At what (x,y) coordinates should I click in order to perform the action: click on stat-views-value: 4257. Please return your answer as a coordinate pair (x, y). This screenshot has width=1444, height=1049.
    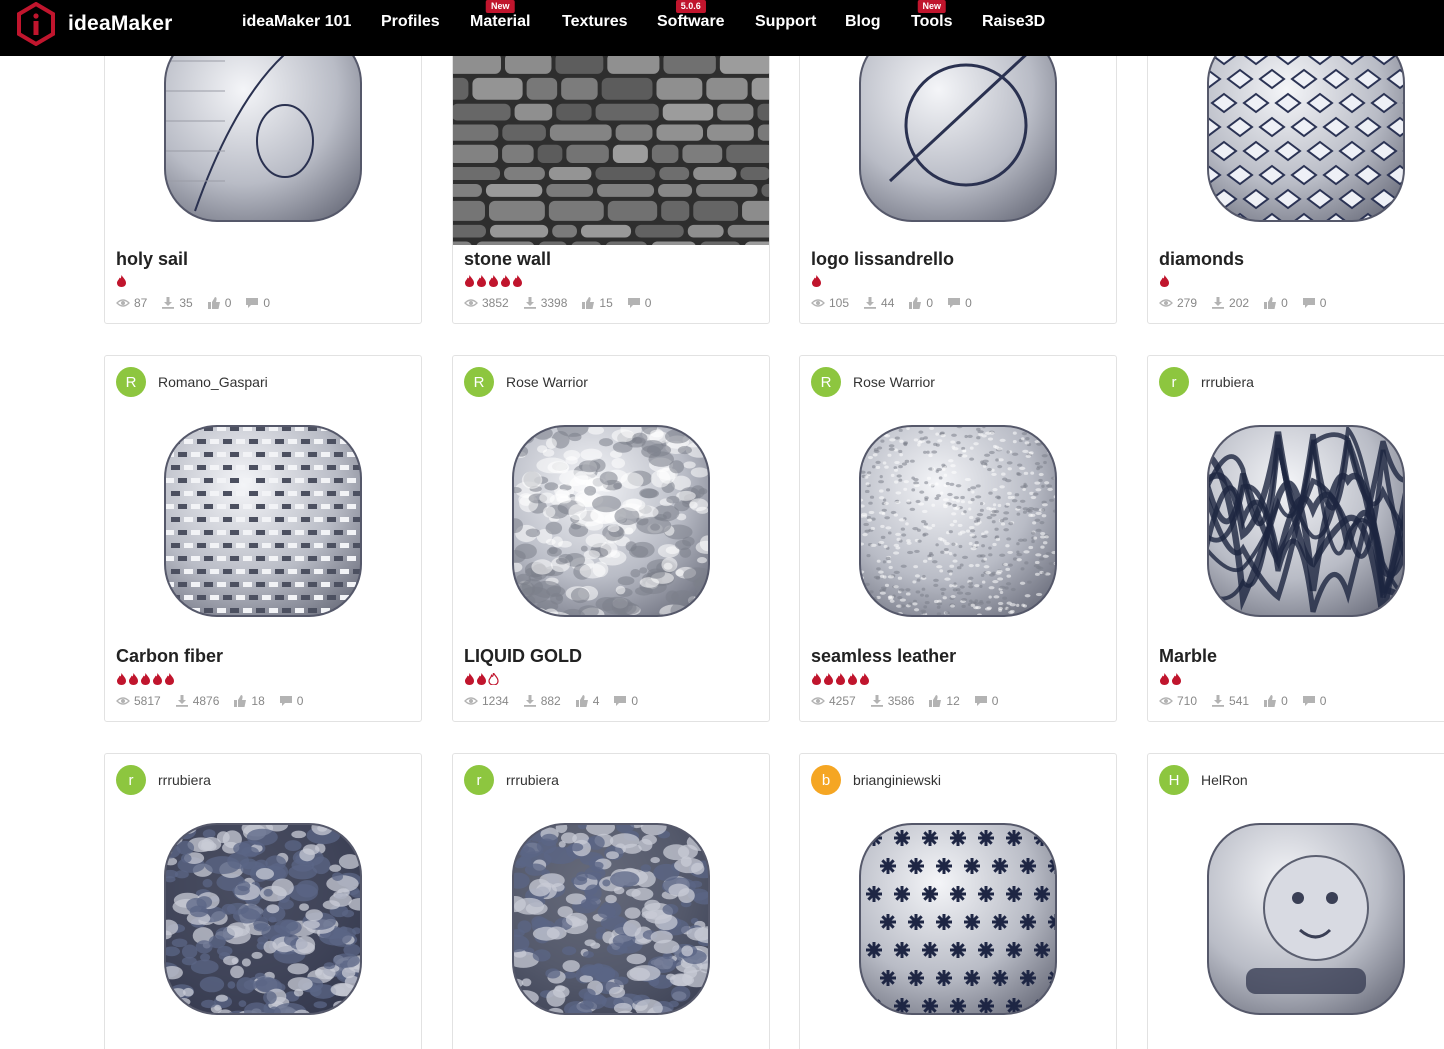
    Looking at the image, I should click on (842, 701).